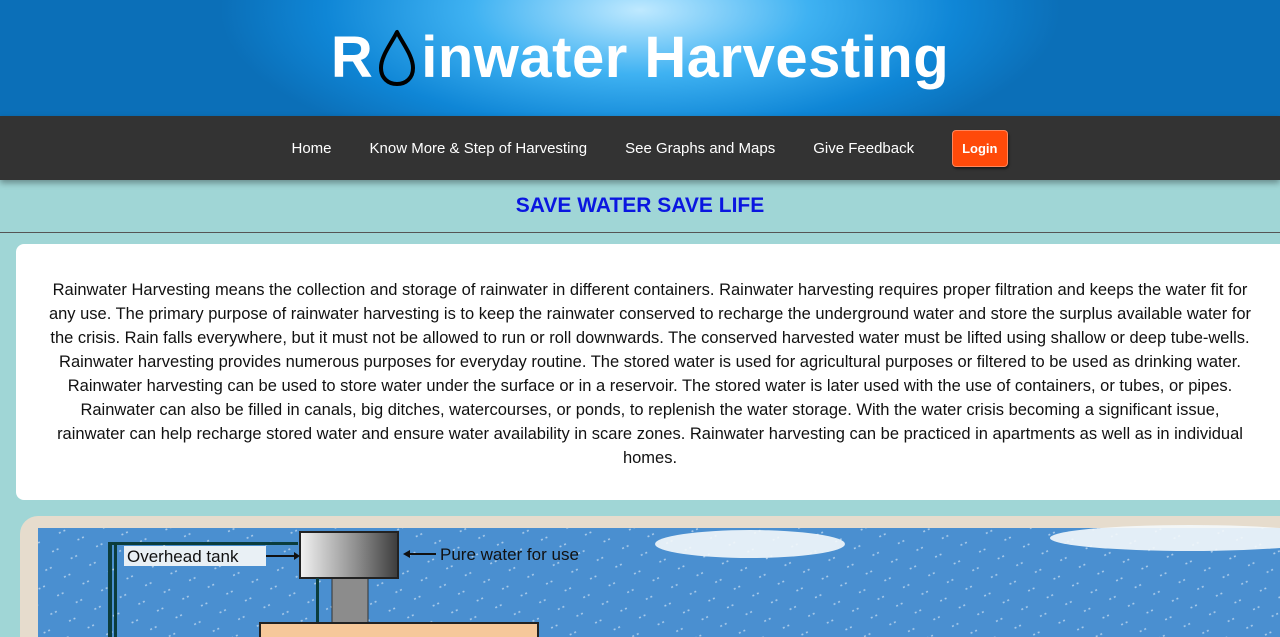 This screenshot has height=637, width=1280. What do you see at coordinates (509, 554) in the screenshot?
I see `label-pure-water: Pure water for use` at bounding box center [509, 554].